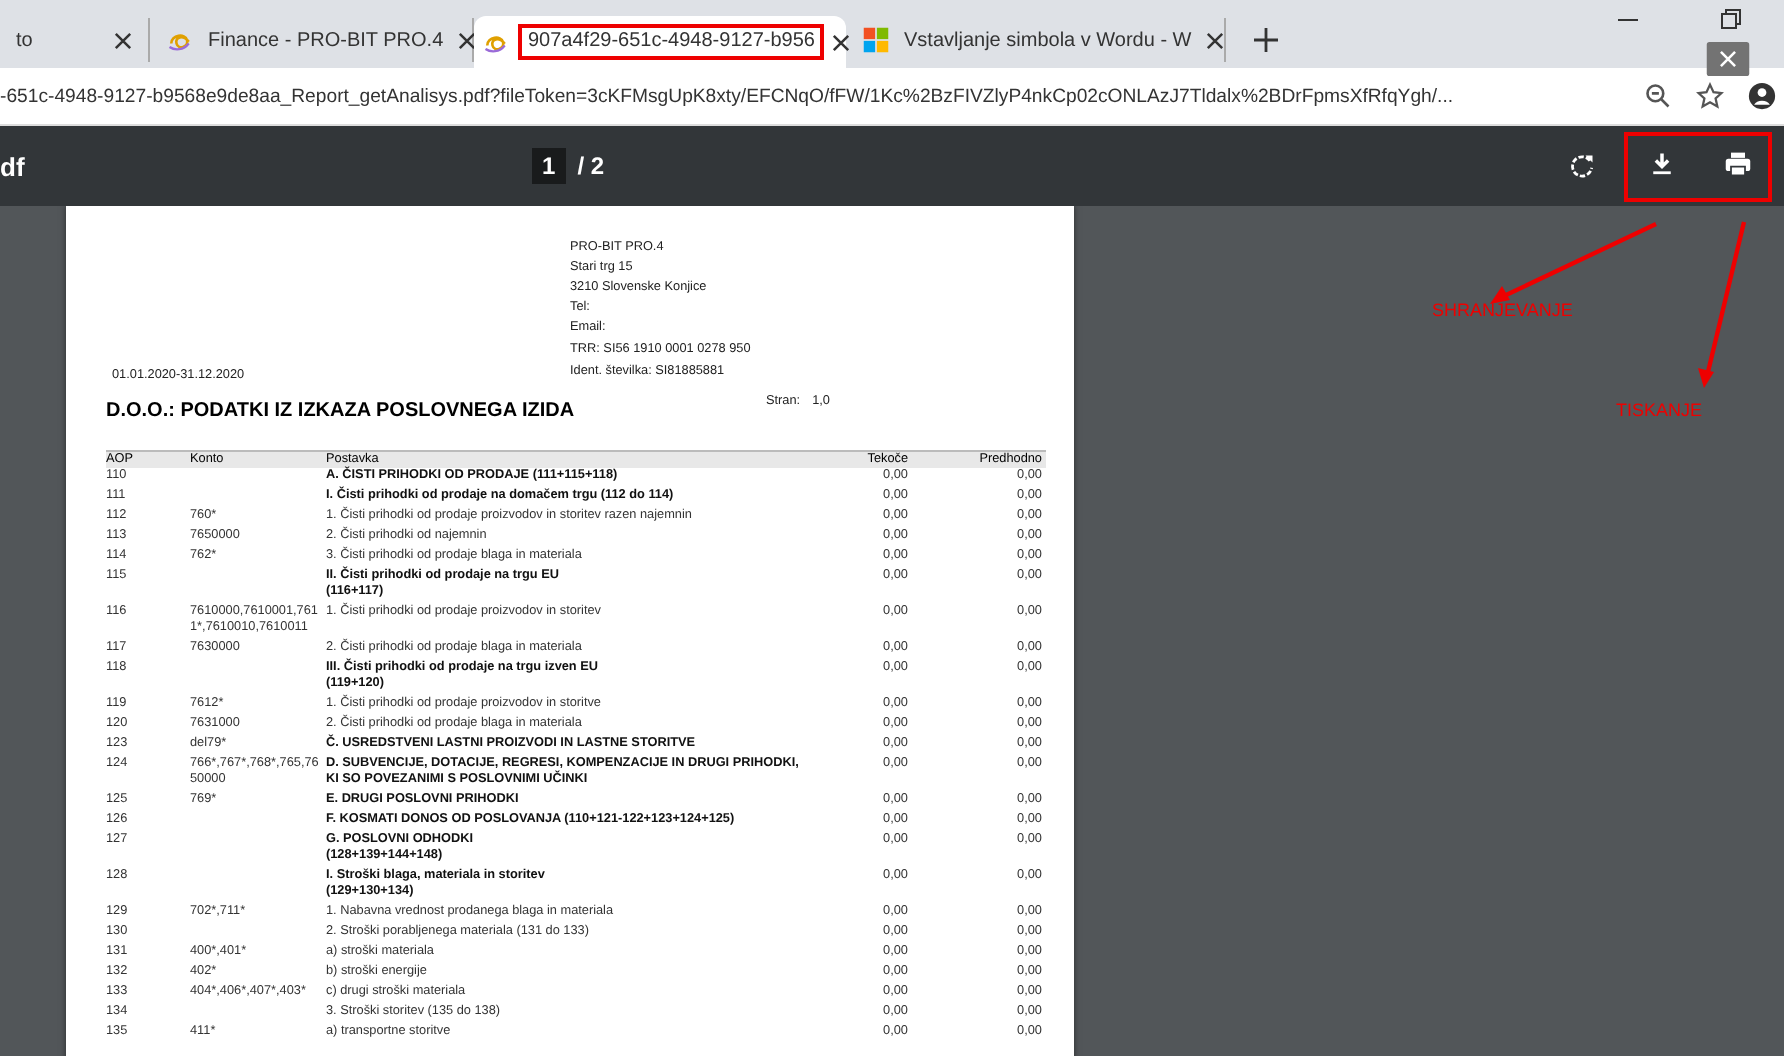 The width and height of the screenshot is (1784, 1056). I want to click on star-icon, so click(1710, 96).